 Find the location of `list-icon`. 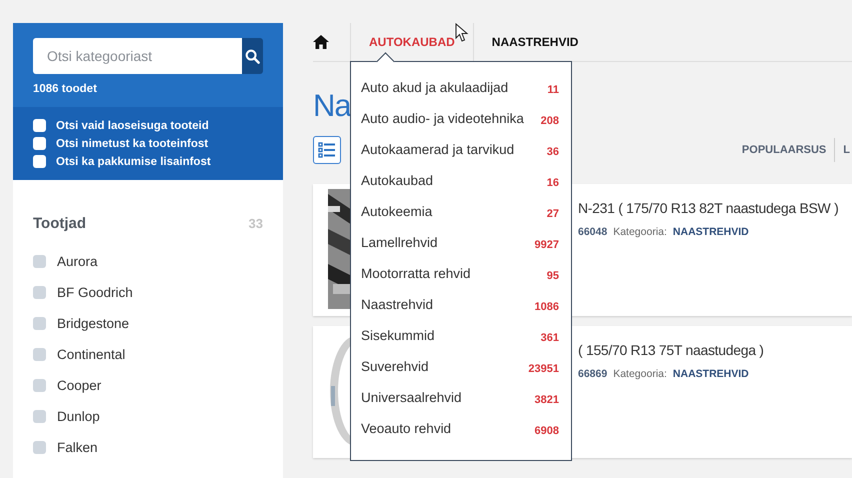

list-icon is located at coordinates (327, 150).